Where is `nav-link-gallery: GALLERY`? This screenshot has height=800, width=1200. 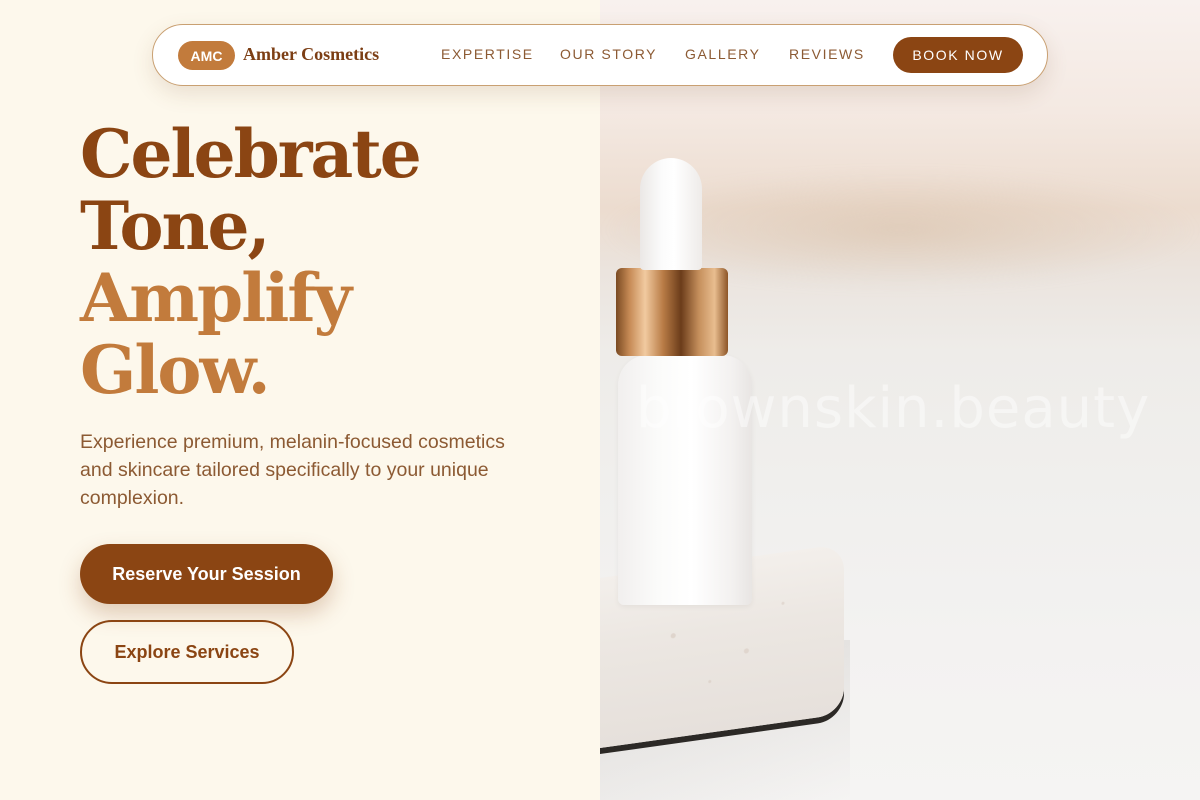
nav-link-gallery: GALLERY is located at coordinates (723, 54).